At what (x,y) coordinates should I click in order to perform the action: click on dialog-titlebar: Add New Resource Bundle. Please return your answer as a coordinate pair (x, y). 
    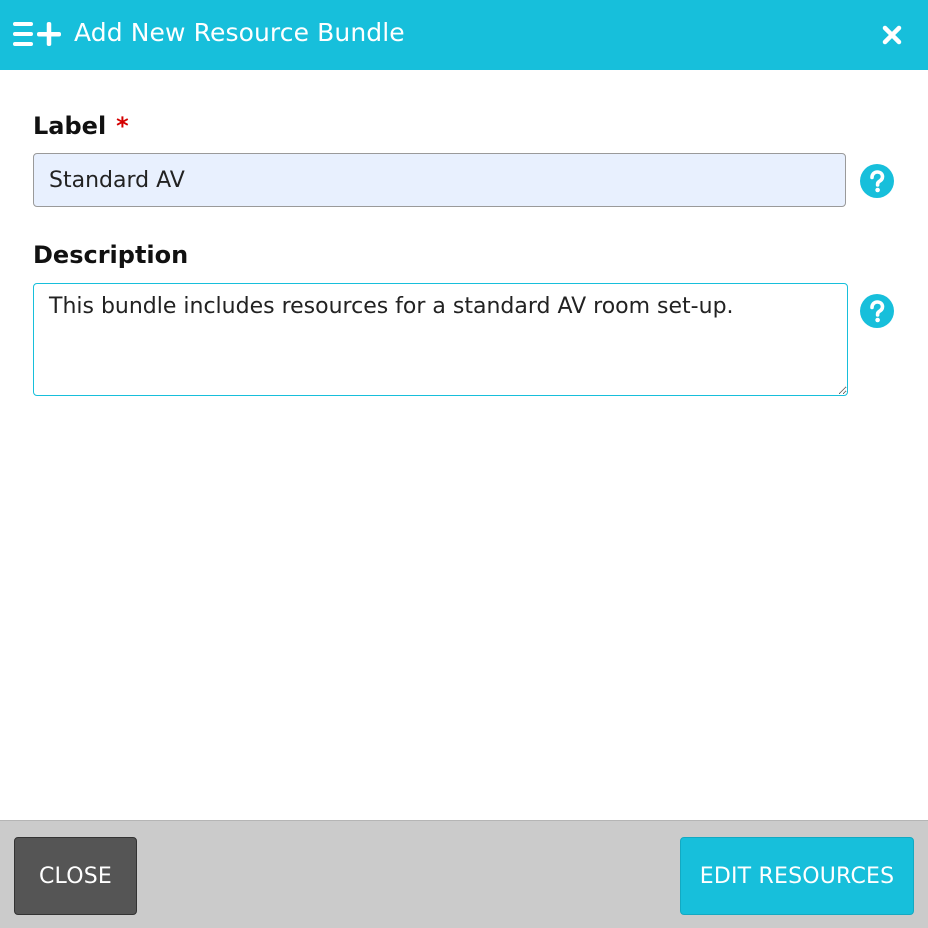
    Looking at the image, I should click on (464, 35).